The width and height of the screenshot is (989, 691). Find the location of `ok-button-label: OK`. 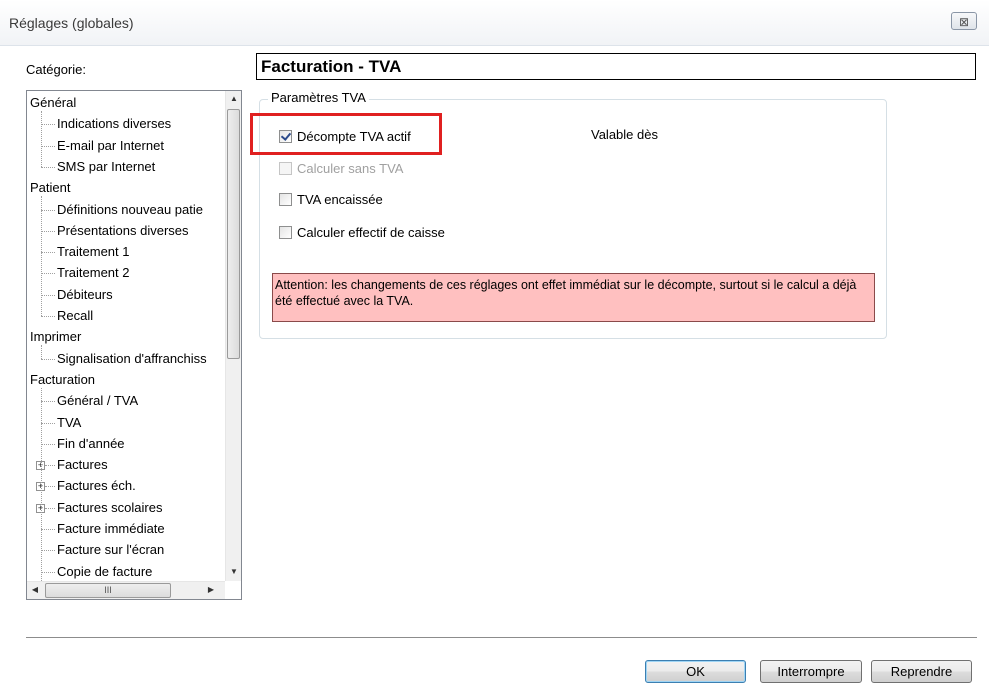

ok-button-label: OK is located at coordinates (695, 671).